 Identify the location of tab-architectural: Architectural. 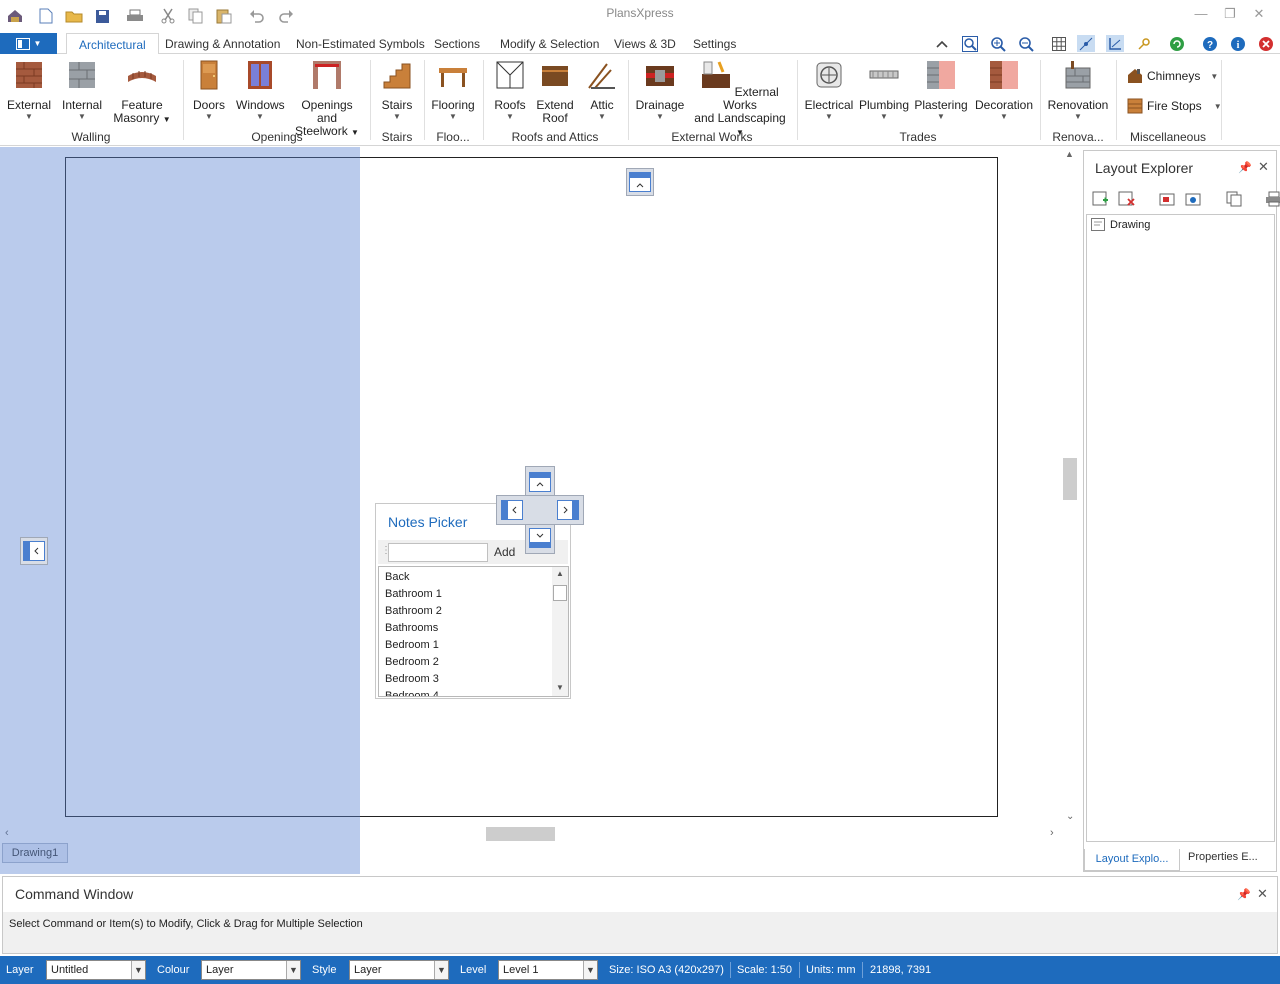
(112, 44).